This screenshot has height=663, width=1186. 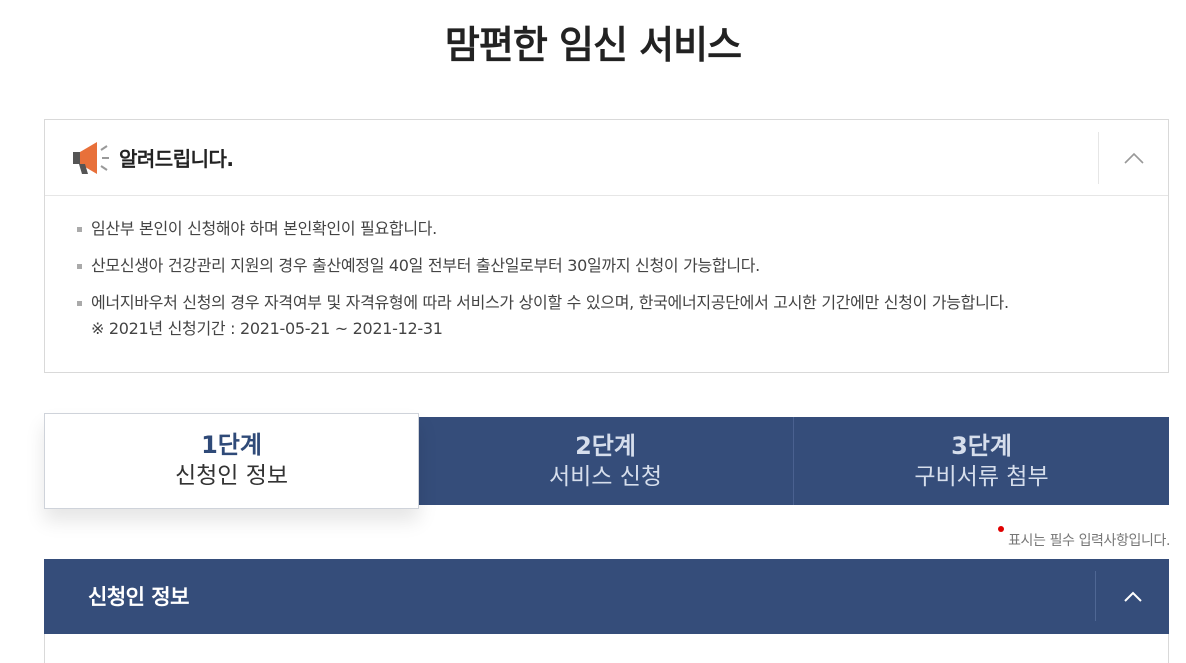 What do you see at coordinates (606, 158) in the screenshot?
I see `notice-header: 알려드립니다.` at bounding box center [606, 158].